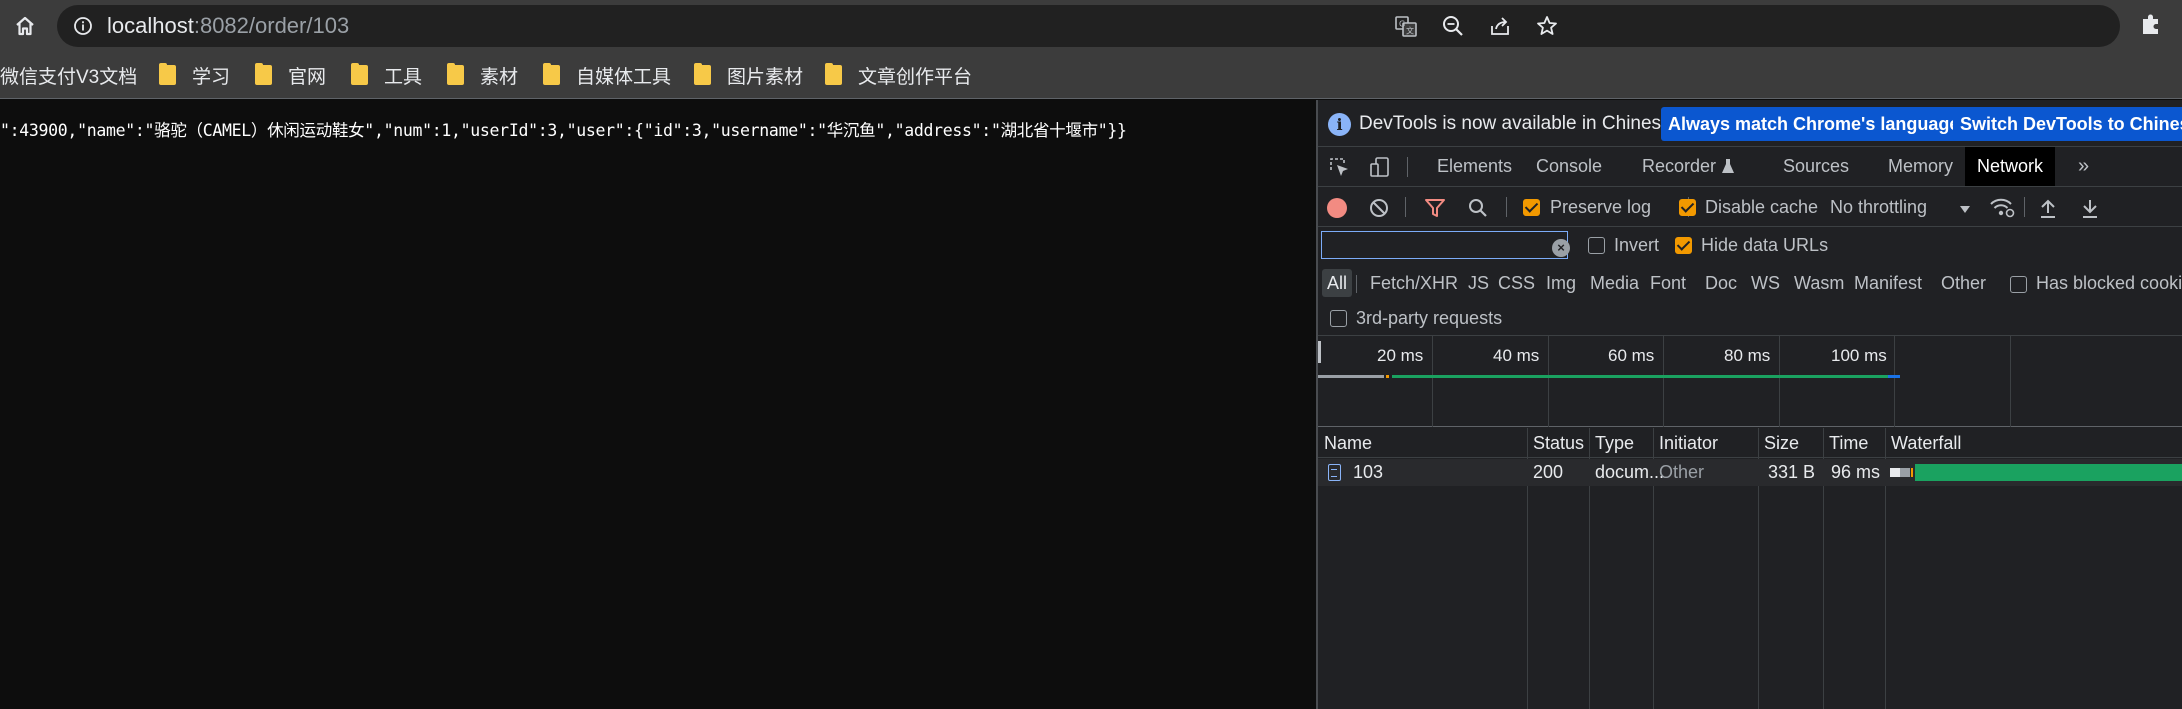 This screenshot has height=709, width=2182. Describe the element at coordinates (1319, 352) in the screenshot. I see `overview-handle` at that location.